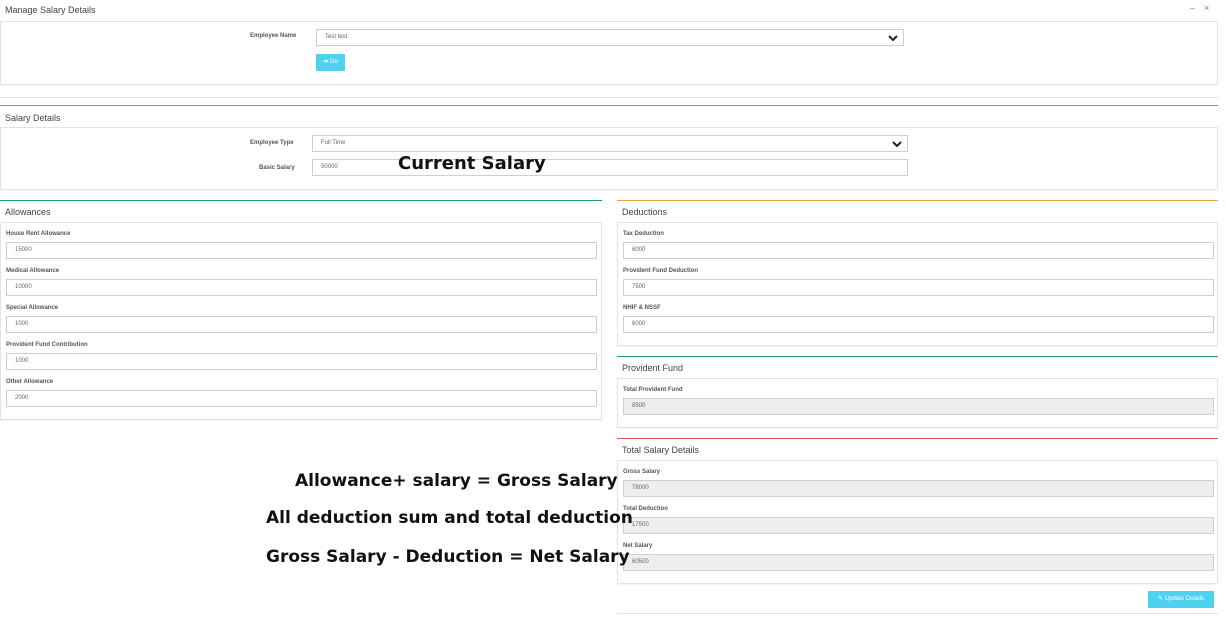 This screenshot has height=621, width=1226. What do you see at coordinates (273, 36) in the screenshot?
I see `employee-name-label: Employee Name` at bounding box center [273, 36].